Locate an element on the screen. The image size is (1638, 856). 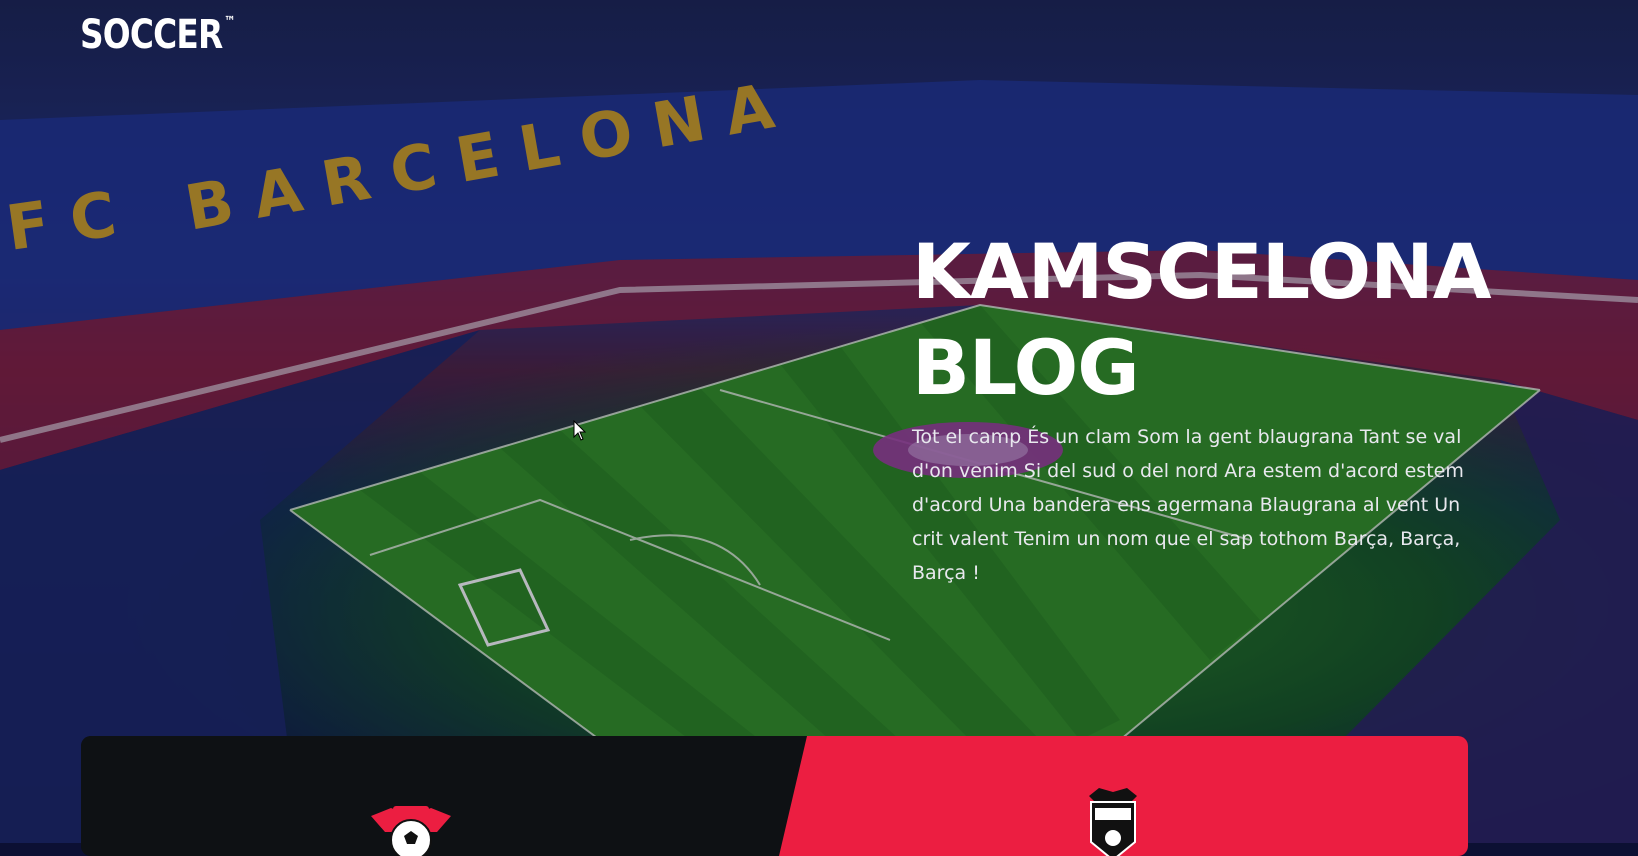
trademark-mark: ™ is located at coordinates (229, 22).